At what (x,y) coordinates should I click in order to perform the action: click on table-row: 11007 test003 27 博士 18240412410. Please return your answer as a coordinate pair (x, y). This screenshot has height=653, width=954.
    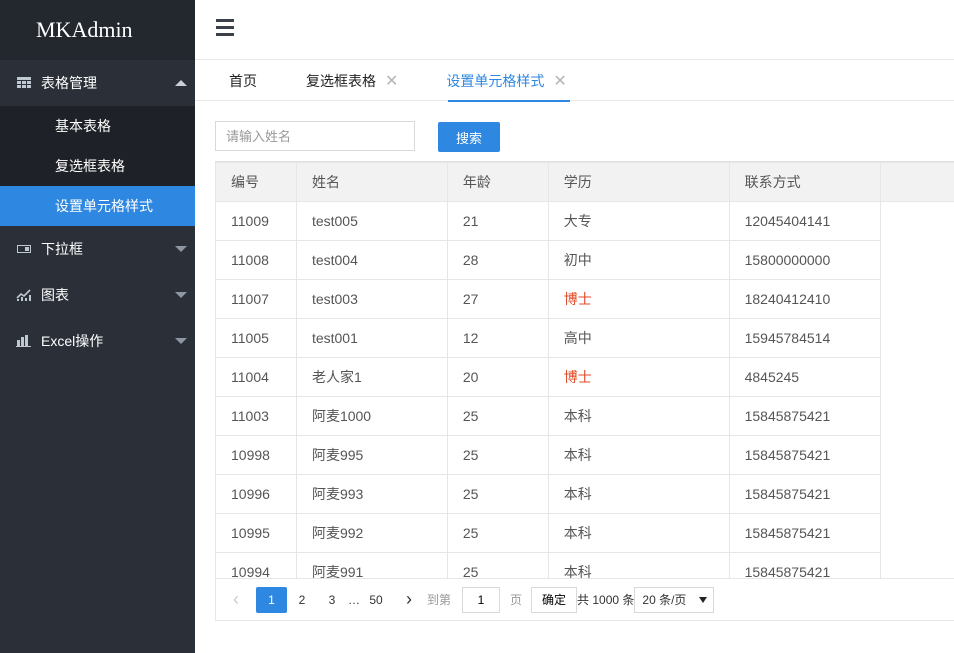
    Looking at the image, I should click on (584, 299).